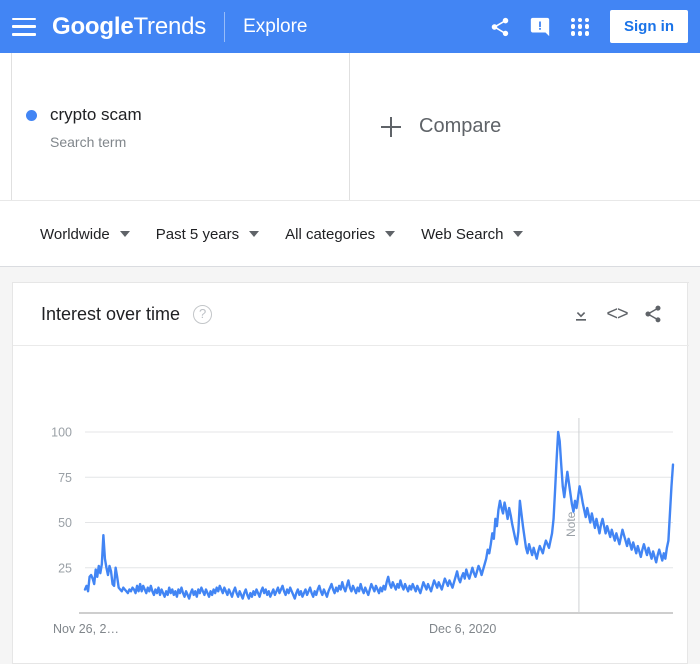 Image resolution: width=700 pixels, height=664 pixels. I want to click on filter-category: All categories, so click(340, 234).